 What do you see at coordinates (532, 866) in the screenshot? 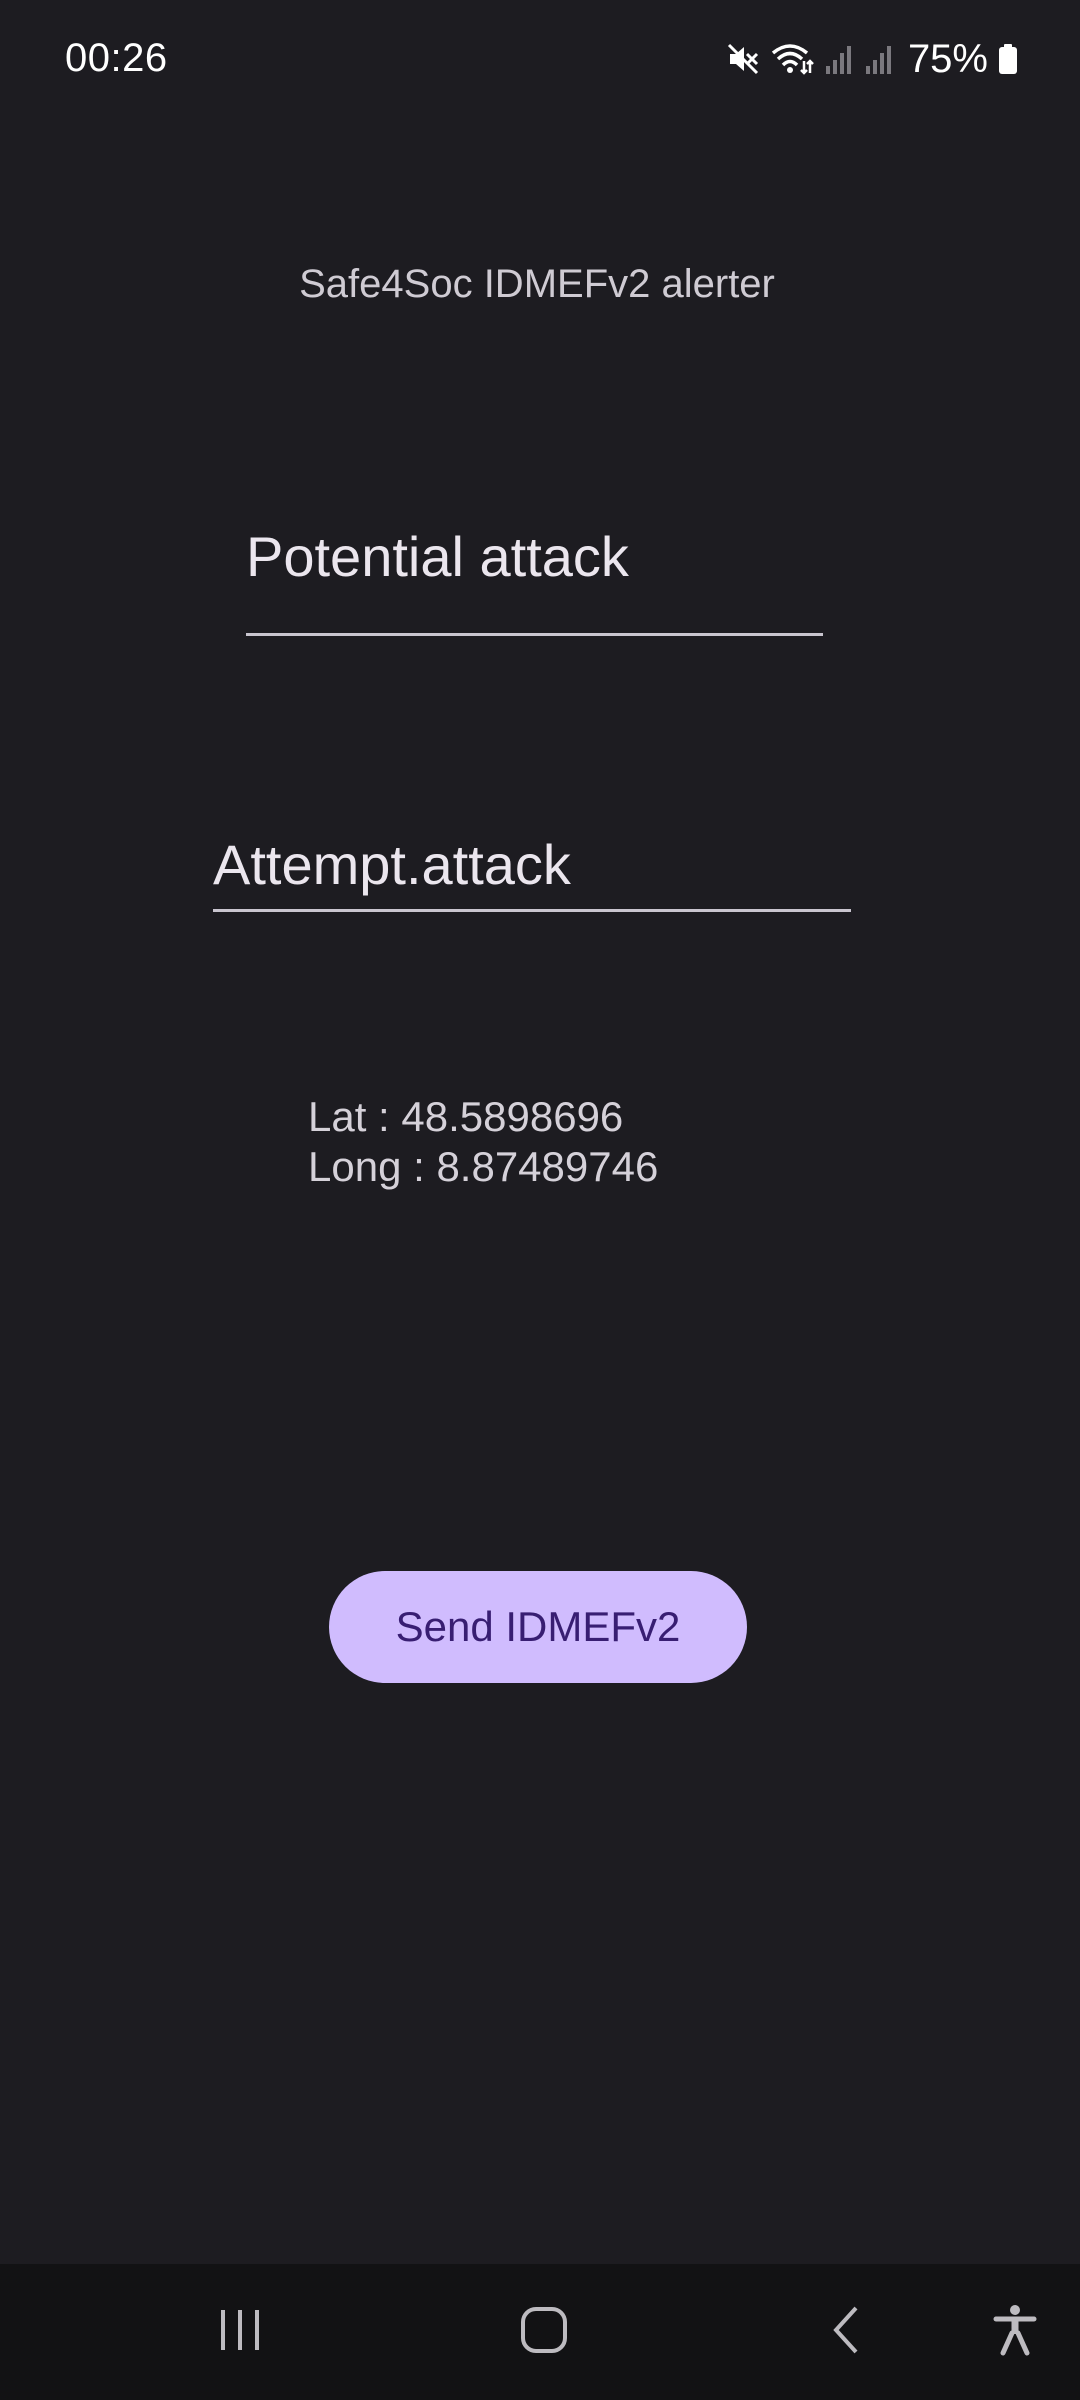
I see `alert-category-input` at bounding box center [532, 866].